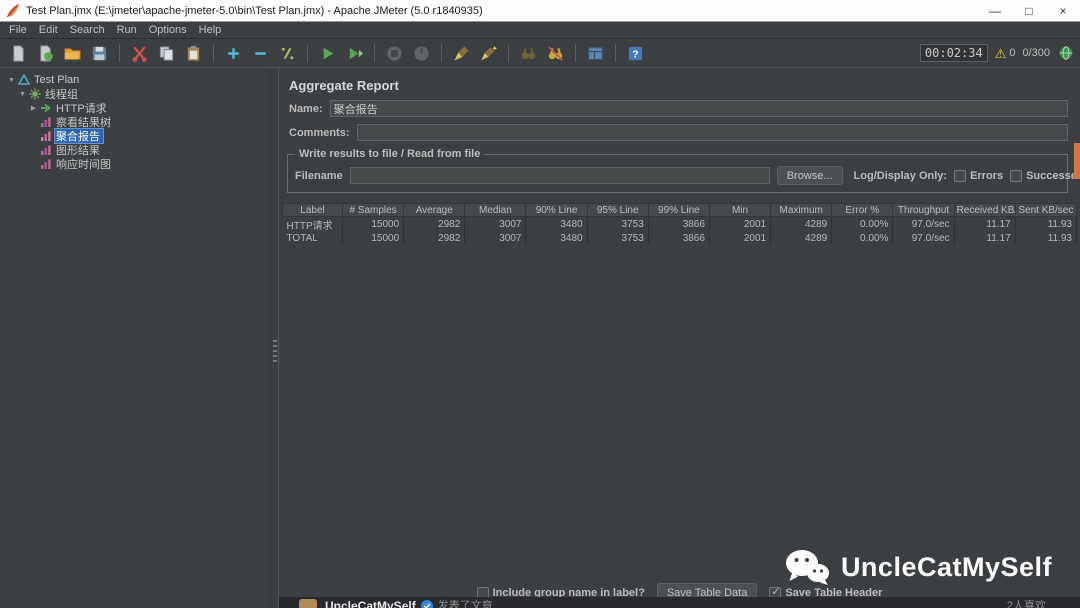 The width and height of the screenshot is (1080, 608). What do you see at coordinates (712, 132) in the screenshot?
I see `comments-input` at bounding box center [712, 132].